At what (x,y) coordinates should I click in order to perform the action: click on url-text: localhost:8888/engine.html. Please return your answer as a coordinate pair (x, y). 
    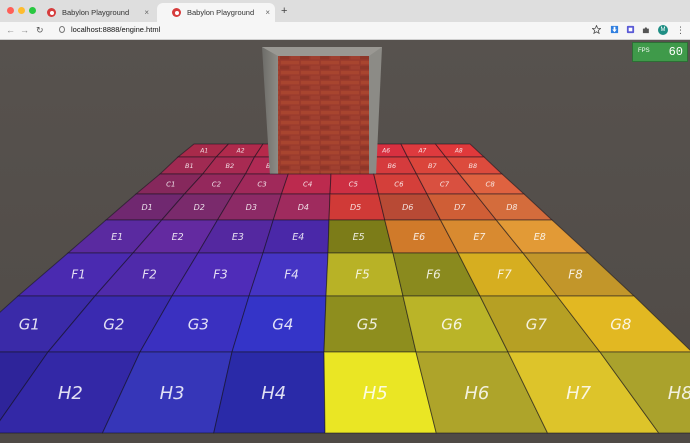
    Looking at the image, I should click on (116, 29).